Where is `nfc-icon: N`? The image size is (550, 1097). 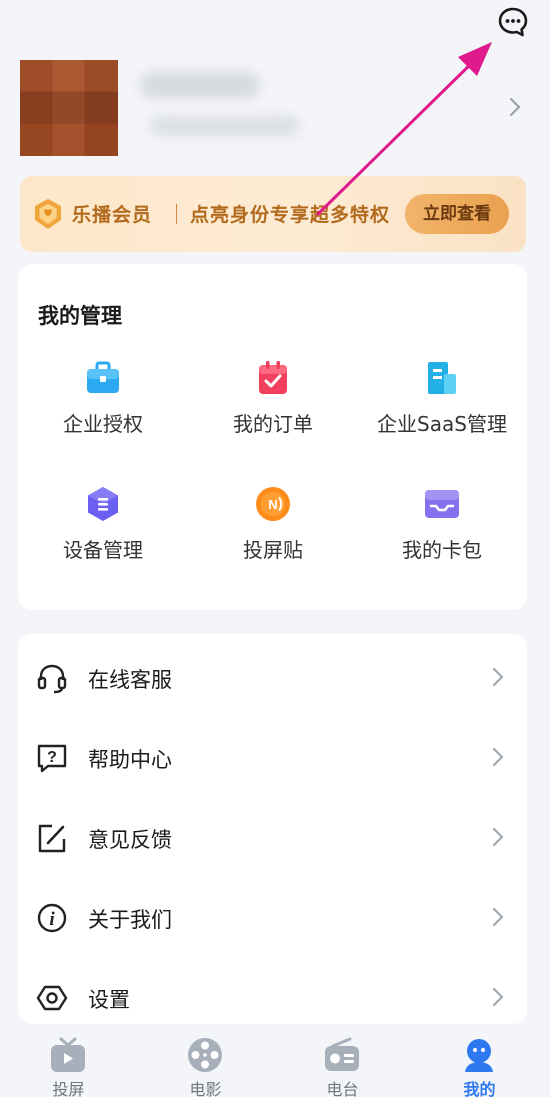
nfc-icon: N is located at coordinates (273, 504).